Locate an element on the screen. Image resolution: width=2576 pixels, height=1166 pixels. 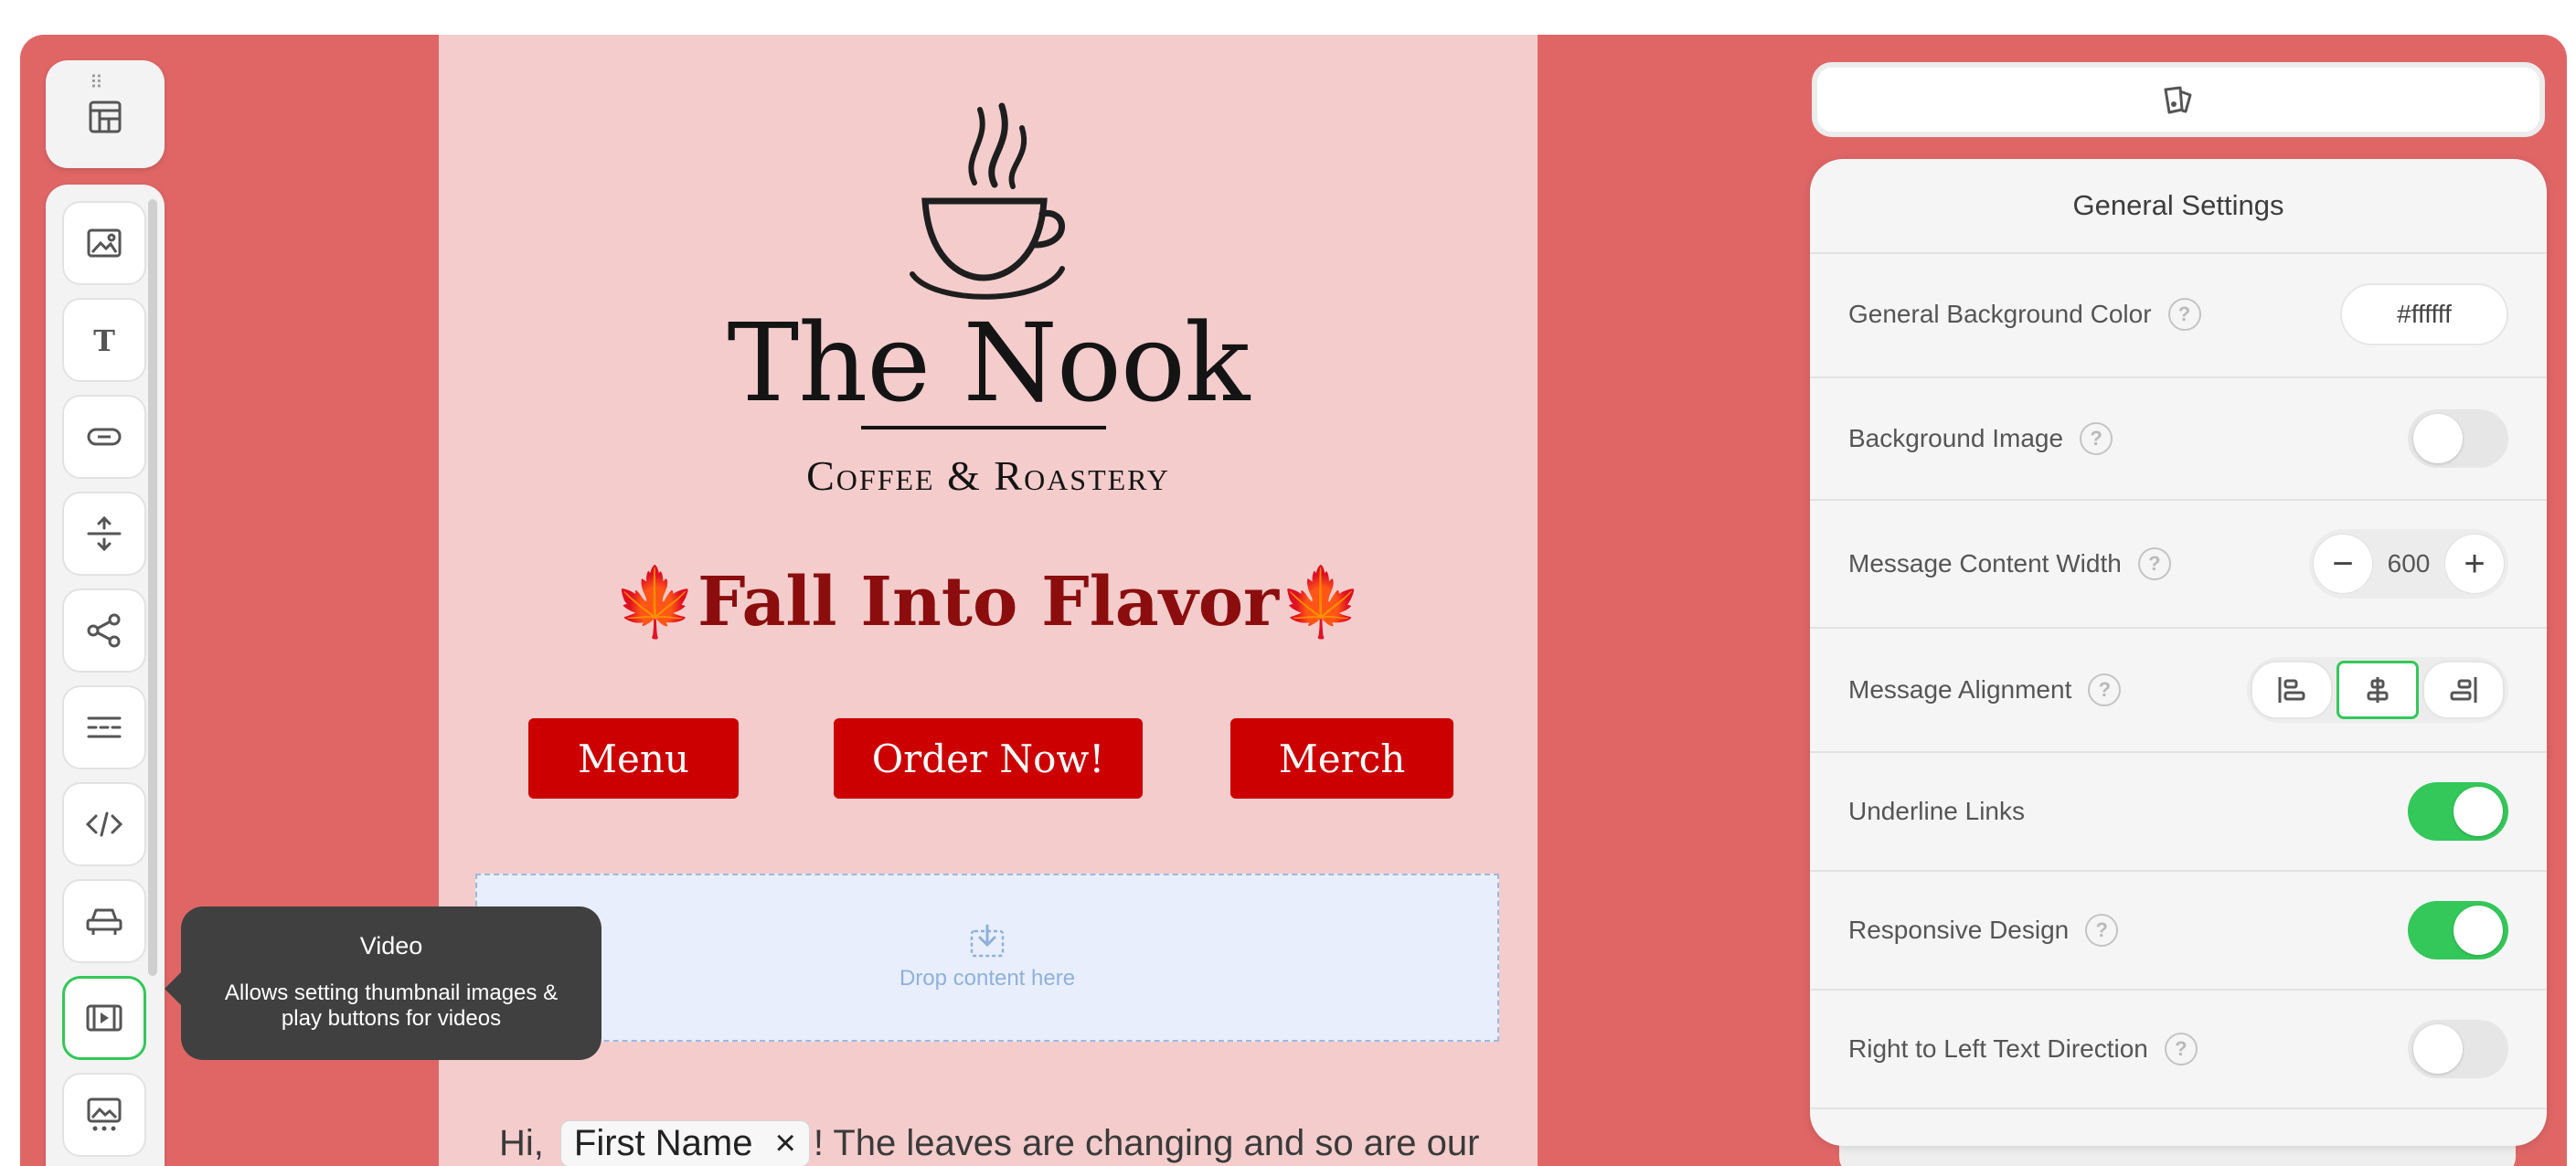
align-right-button is located at coordinates (2463, 690).